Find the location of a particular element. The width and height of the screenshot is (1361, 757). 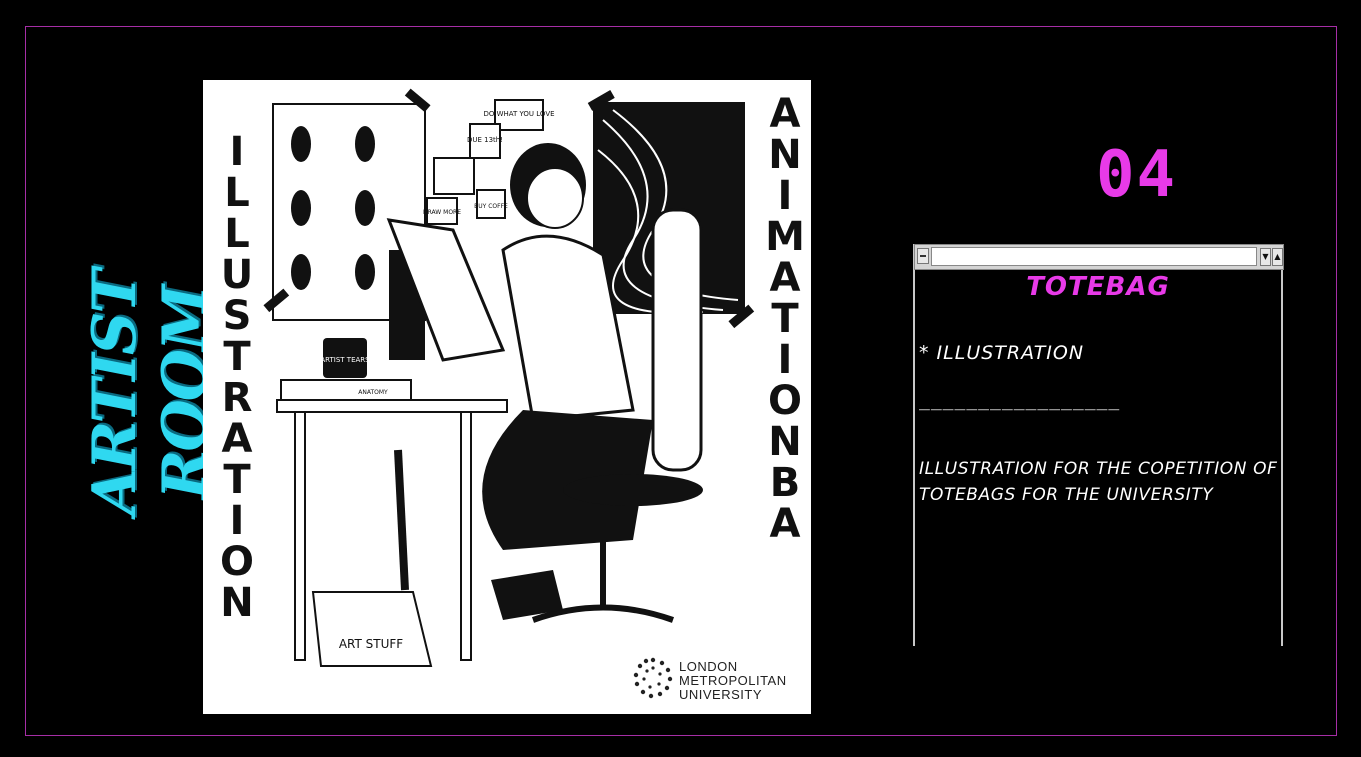

logo-line-2: METROPOLITAN is located at coordinates (733, 680).